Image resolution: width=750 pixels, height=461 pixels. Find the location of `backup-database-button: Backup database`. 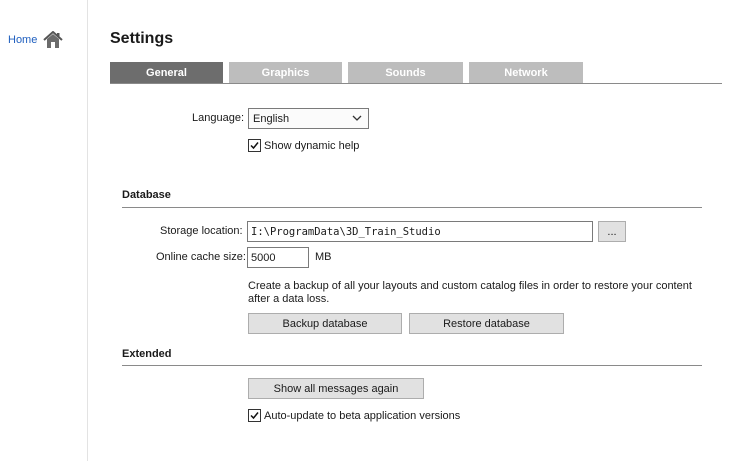

backup-database-button: Backup database is located at coordinates (325, 323).